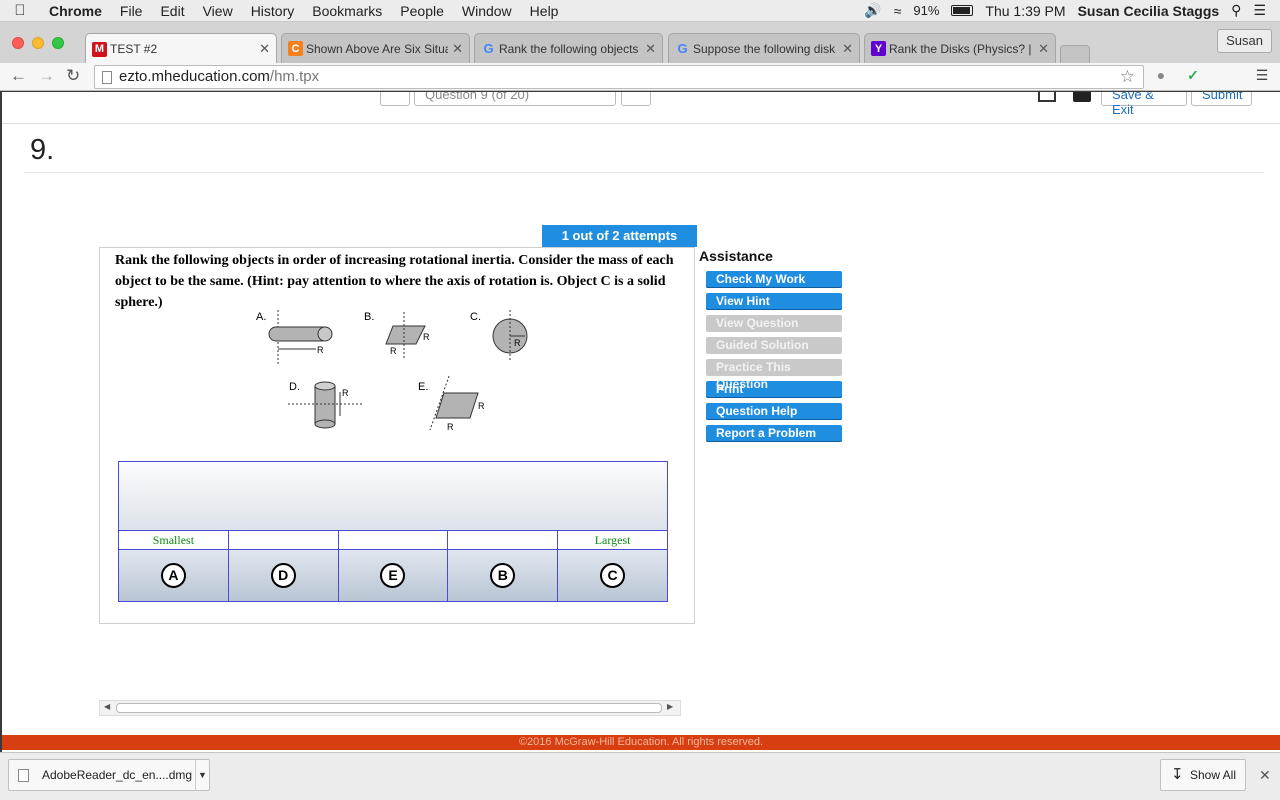 This screenshot has width=1280, height=800. What do you see at coordinates (960, 48) in the screenshot?
I see `tab-rank-disks: Y Rank the Disks (Physics? | ✕` at bounding box center [960, 48].